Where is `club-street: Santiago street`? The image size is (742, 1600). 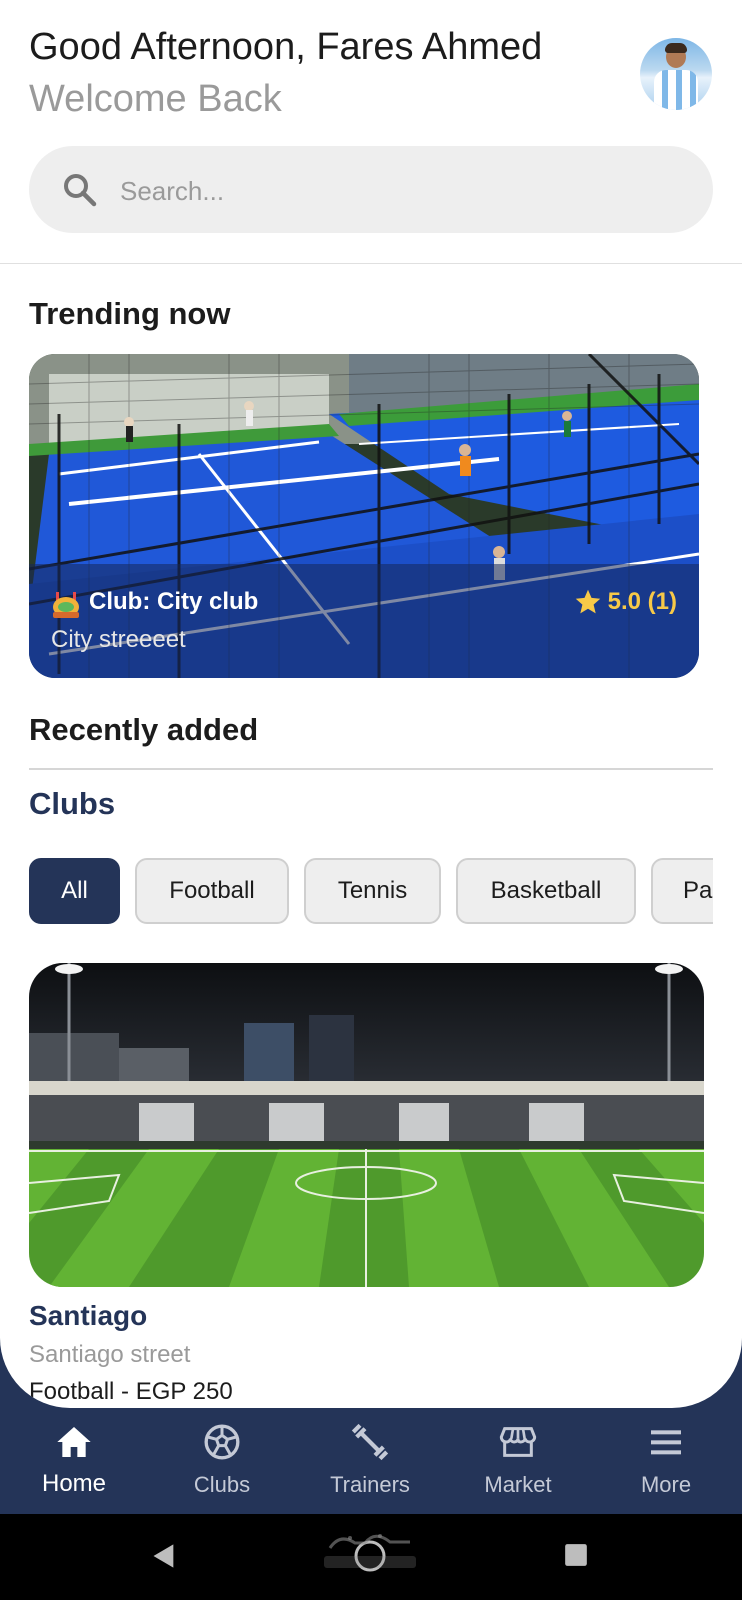
club-street: Santiago street is located at coordinates (110, 1354).